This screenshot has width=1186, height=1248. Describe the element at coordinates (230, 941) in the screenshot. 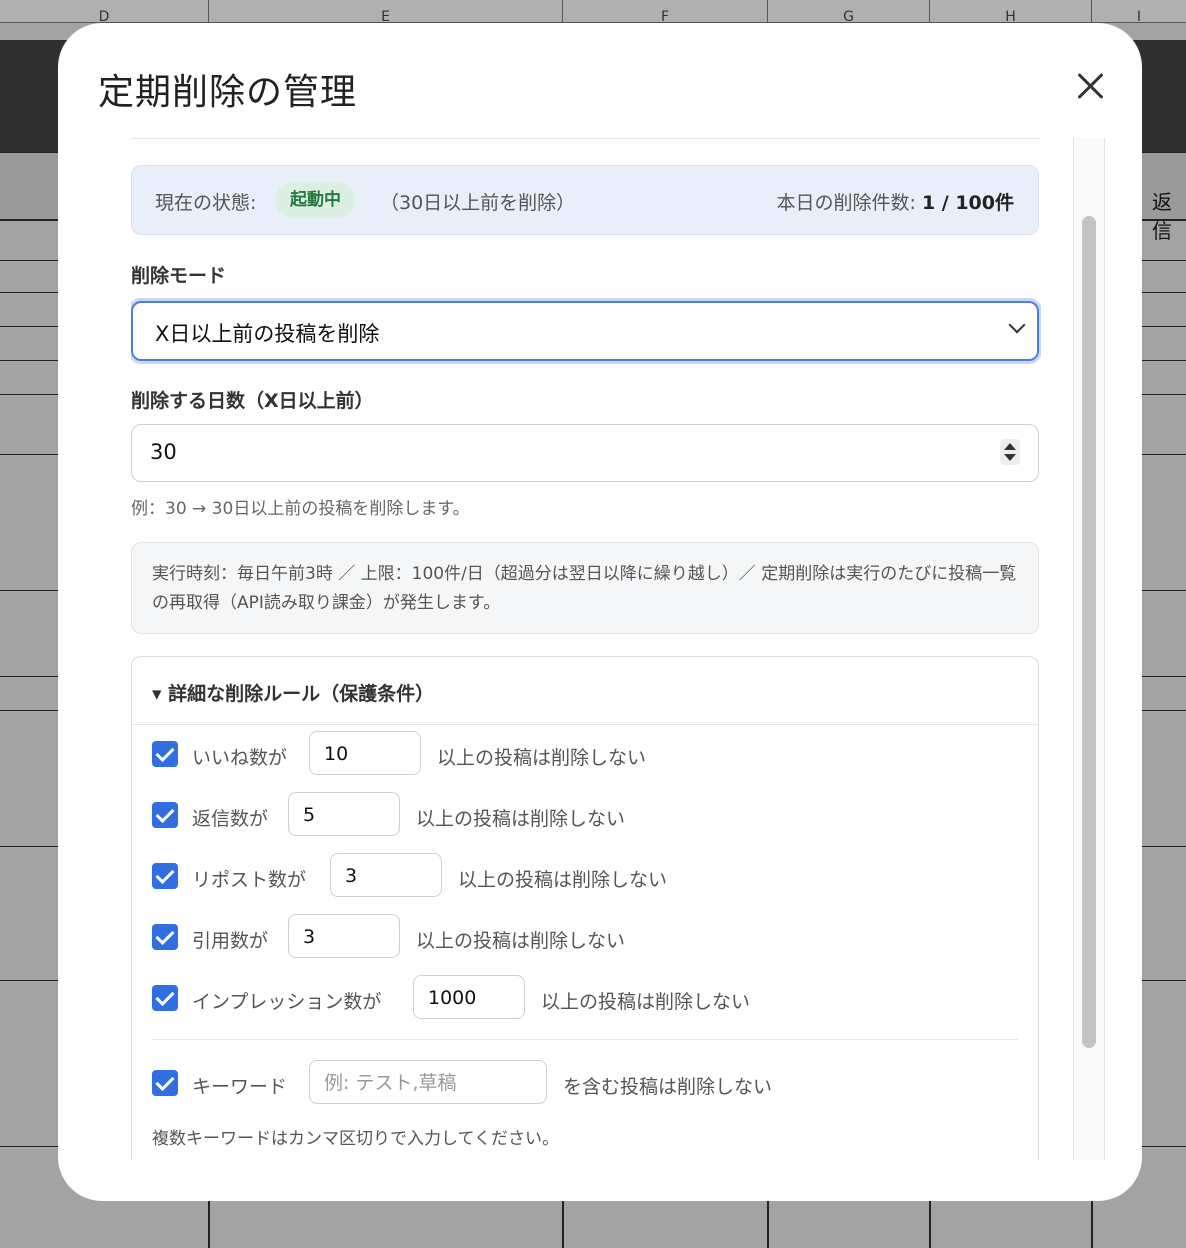

I see `rule-label: 引用数が` at that location.